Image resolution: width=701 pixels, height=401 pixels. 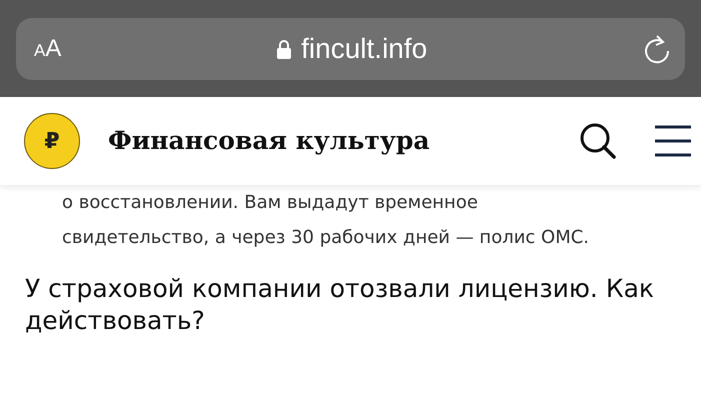 I want to click on address-bar: AA fincult.info, so click(x=350, y=49).